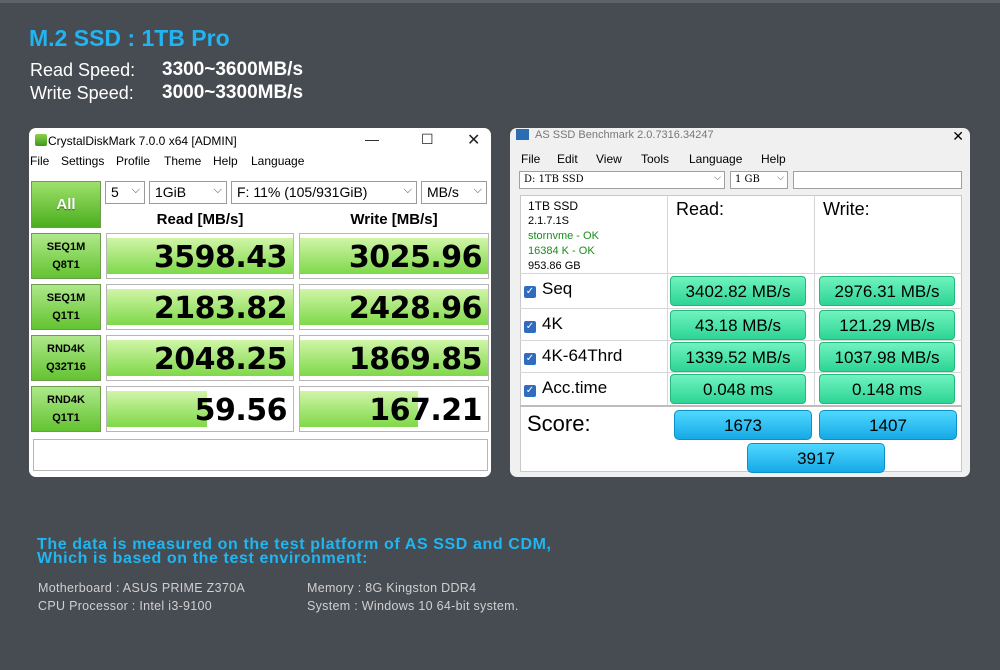 This screenshot has width=1000, height=670. What do you see at coordinates (738, 291) in the screenshot?
I see `seq-read-result: 3402.82 MB/s` at bounding box center [738, 291].